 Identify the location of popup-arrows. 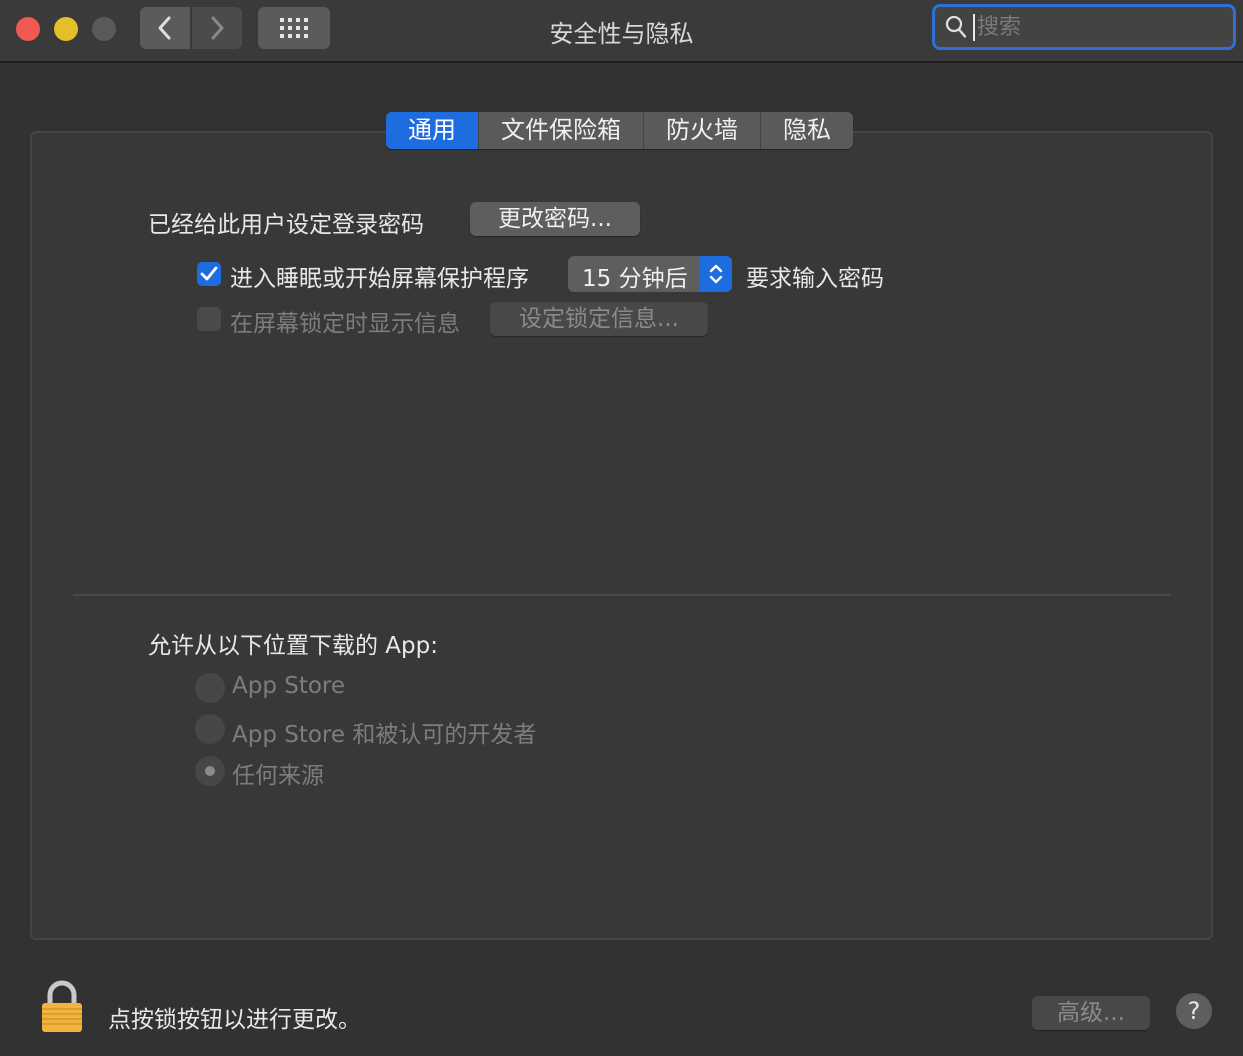
(716, 274).